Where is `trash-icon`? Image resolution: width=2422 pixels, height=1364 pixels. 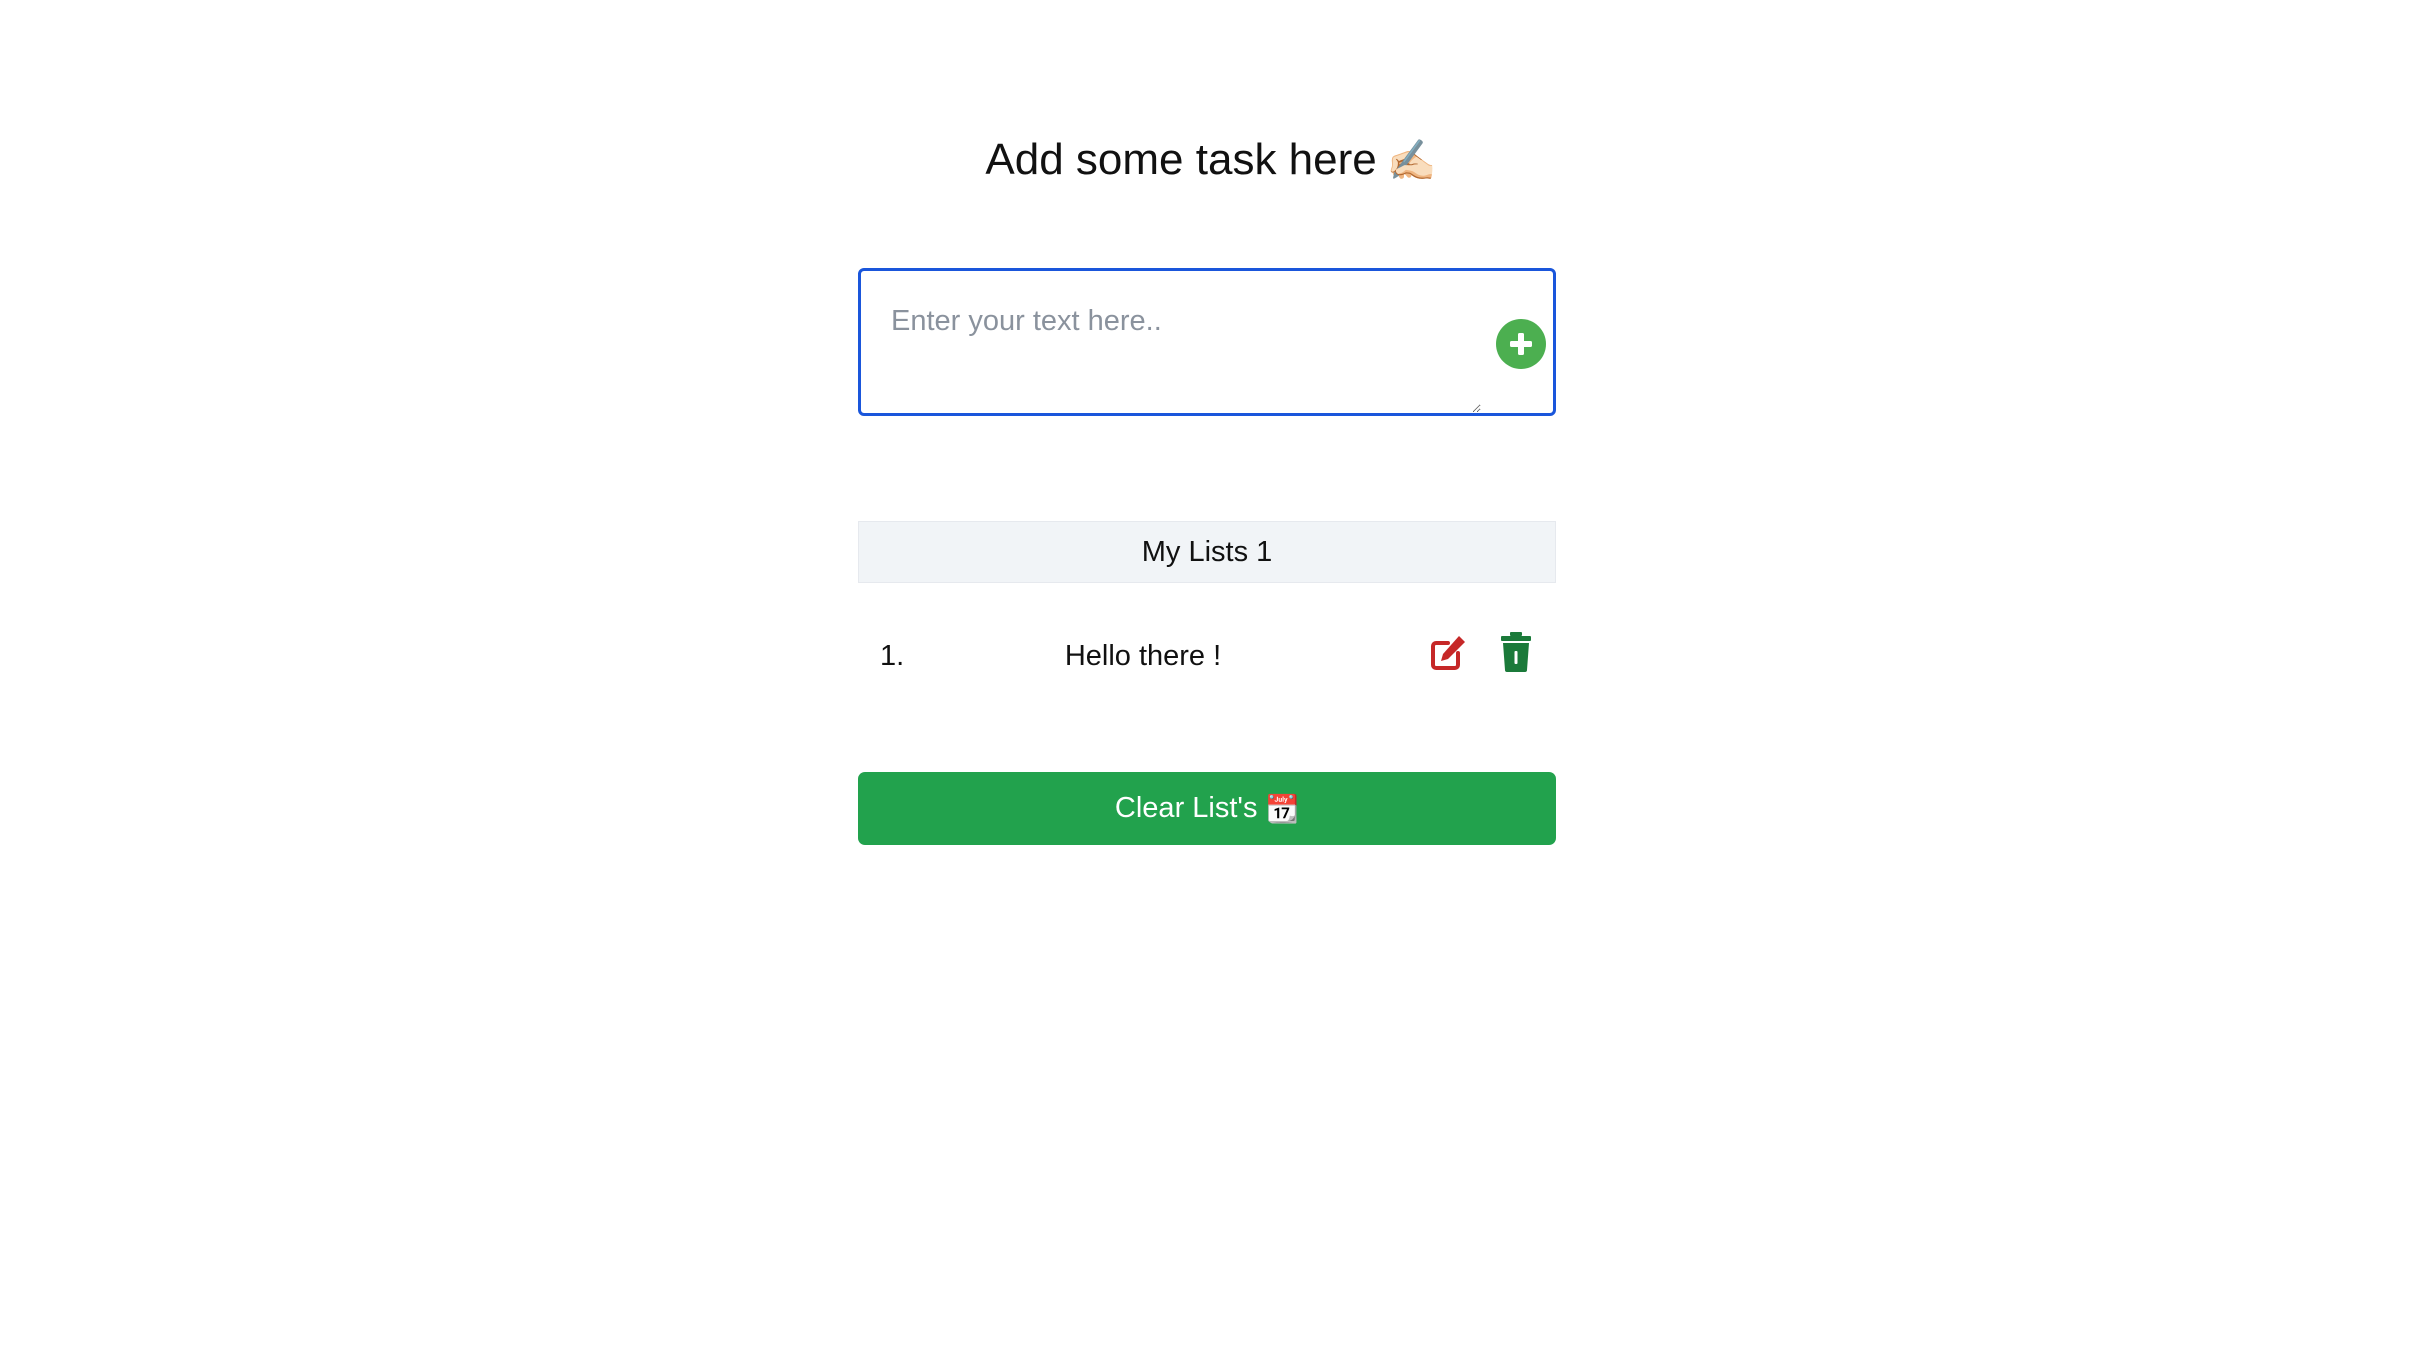 trash-icon is located at coordinates (1516, 652).